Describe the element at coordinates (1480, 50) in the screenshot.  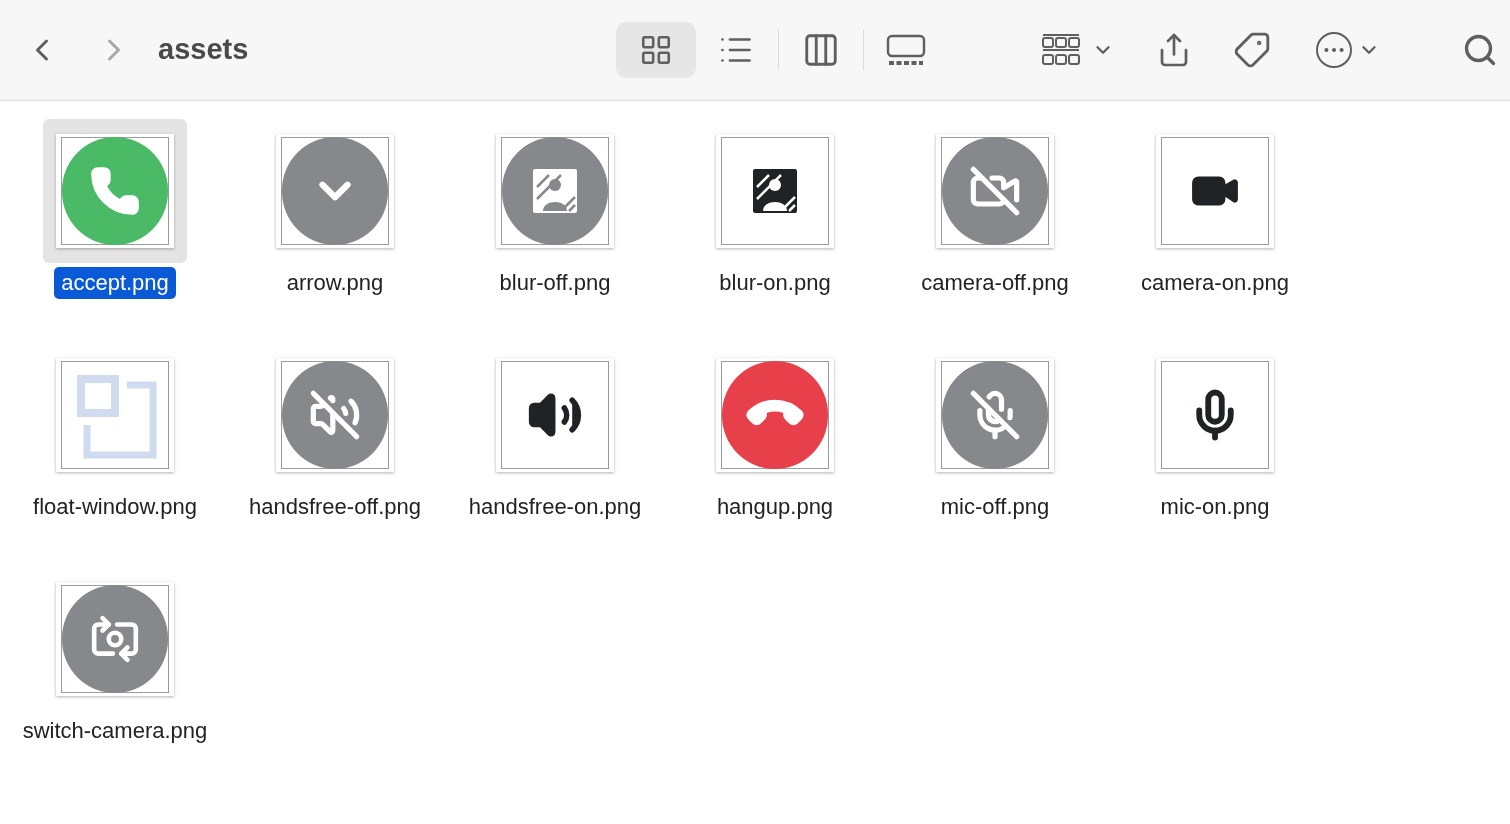
I see `search-icon` at that location.